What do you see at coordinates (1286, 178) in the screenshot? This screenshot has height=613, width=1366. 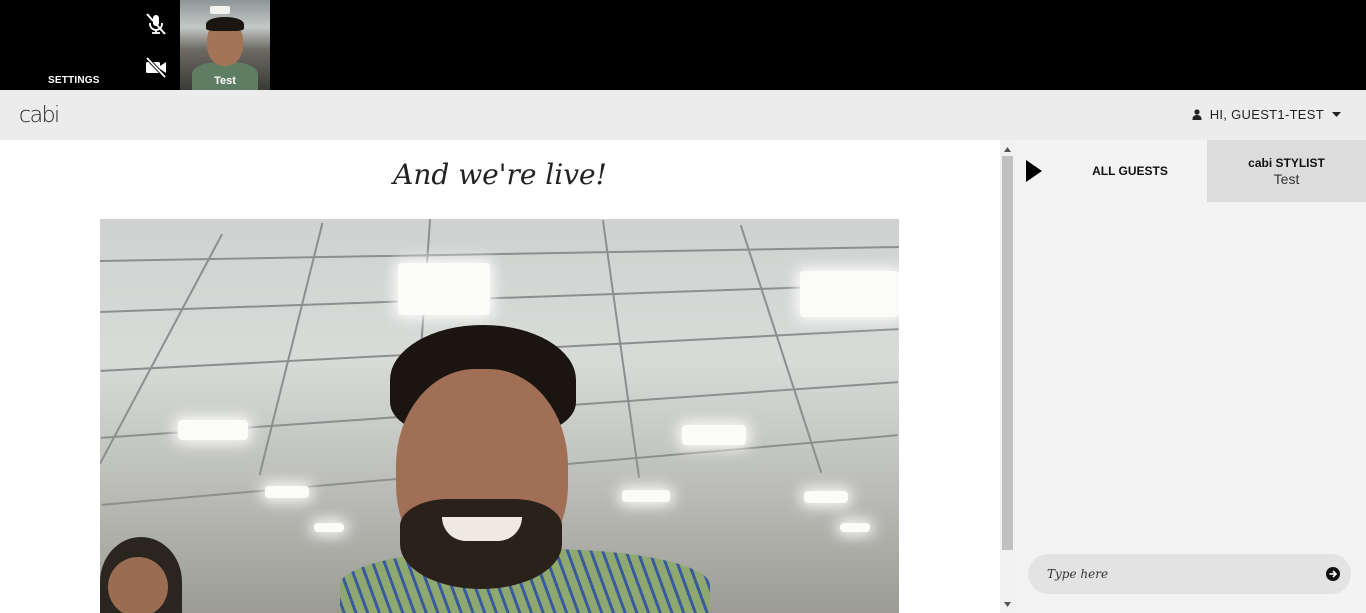 I see `tab-stylist-name: Test` at bounding box center [1286, 178].